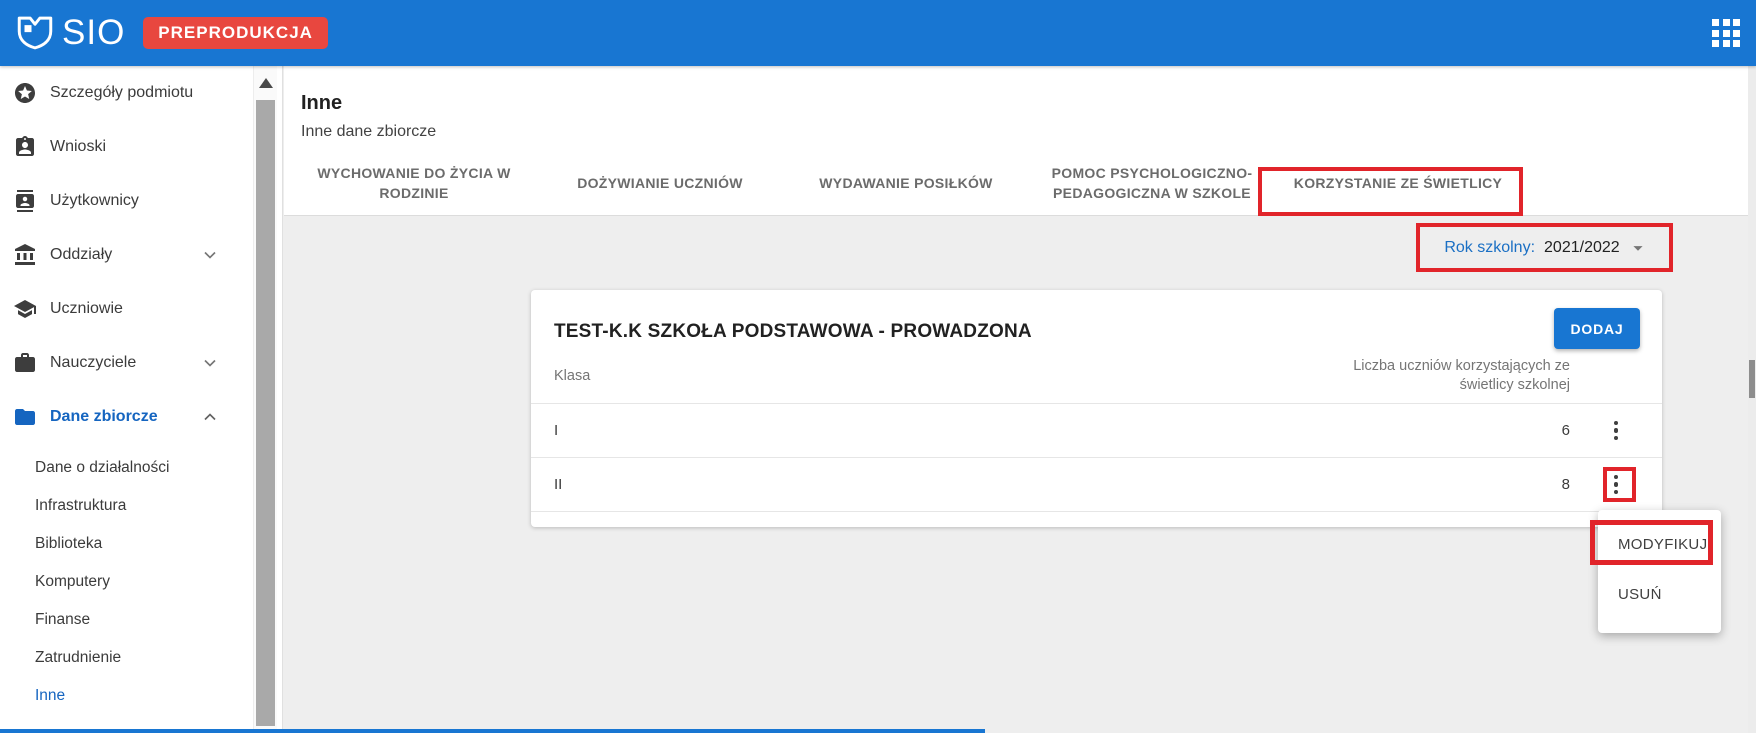  Describe the element at coordinates (1726, 33) in the screenshot. I see `apps-grid-icon` at that location.